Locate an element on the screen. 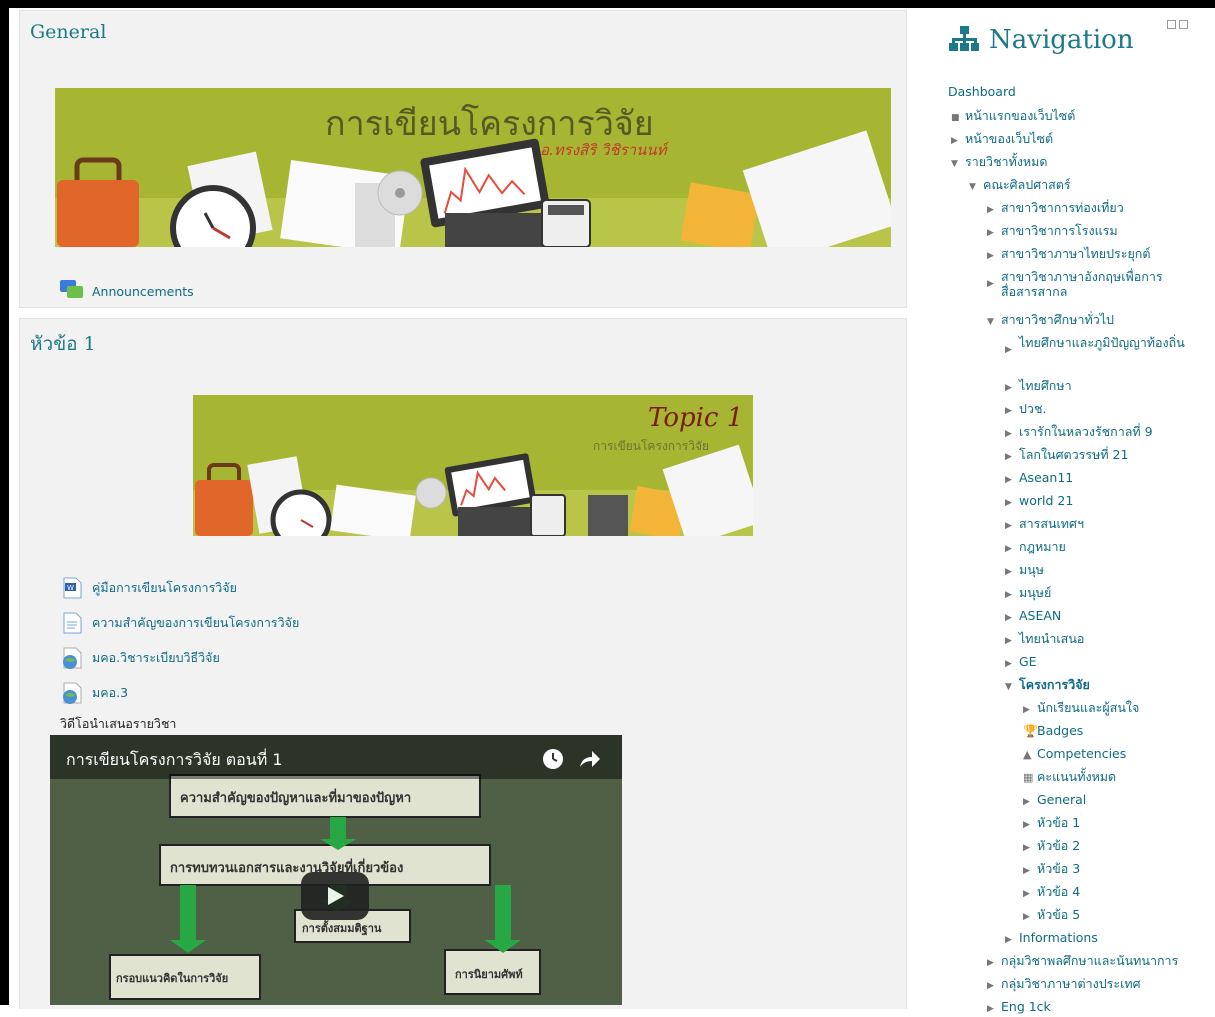 The height and width of the screenshot is (1017, 1215). nav-label: world 21 is located at coordinates (1046, 500).